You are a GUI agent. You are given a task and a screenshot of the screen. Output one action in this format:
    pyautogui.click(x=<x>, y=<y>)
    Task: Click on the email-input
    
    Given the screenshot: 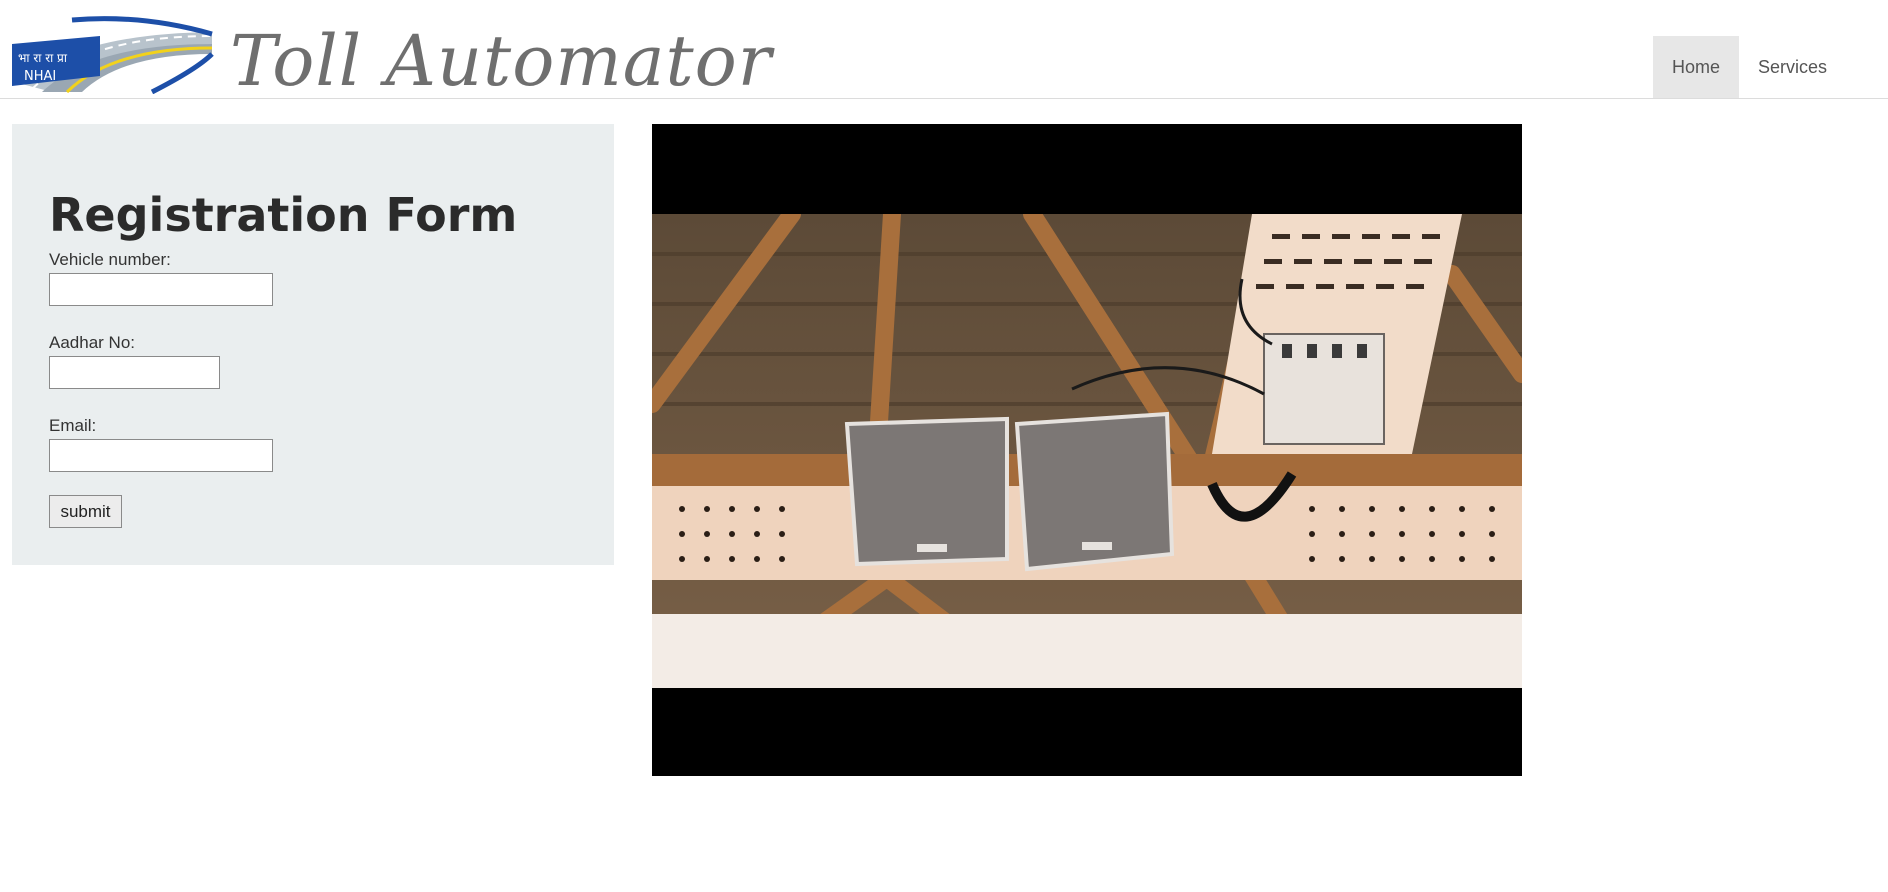 What is the action you would take?
    pyautogui.click(x=161, y=455)
    